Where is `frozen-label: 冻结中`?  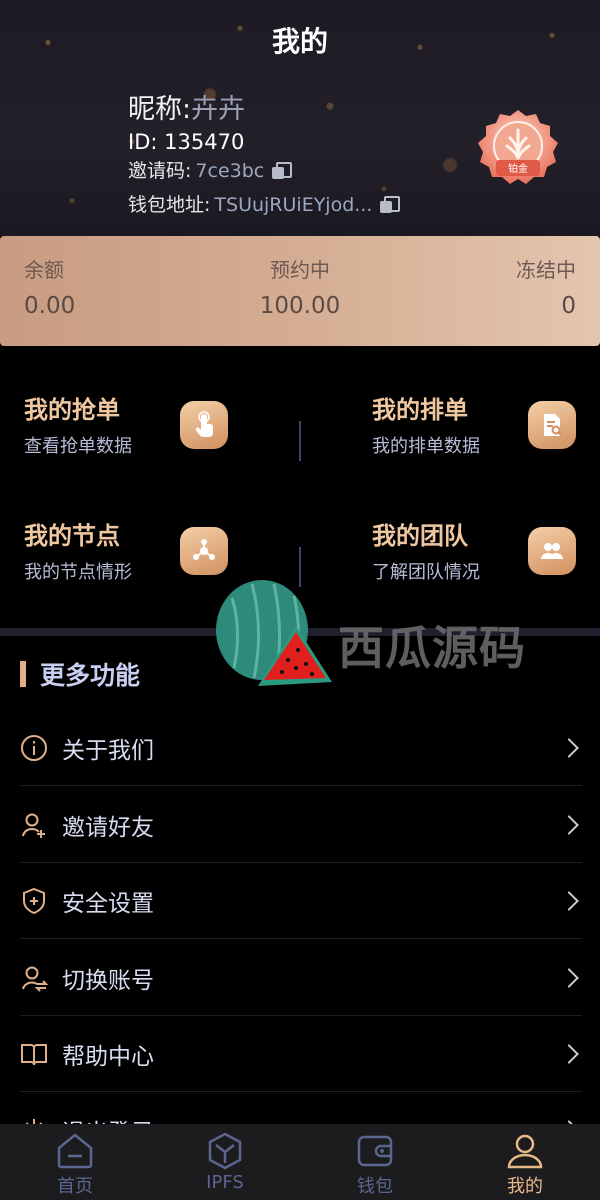
frozen-label: 冻结中 is located at coordinates (546, 270).